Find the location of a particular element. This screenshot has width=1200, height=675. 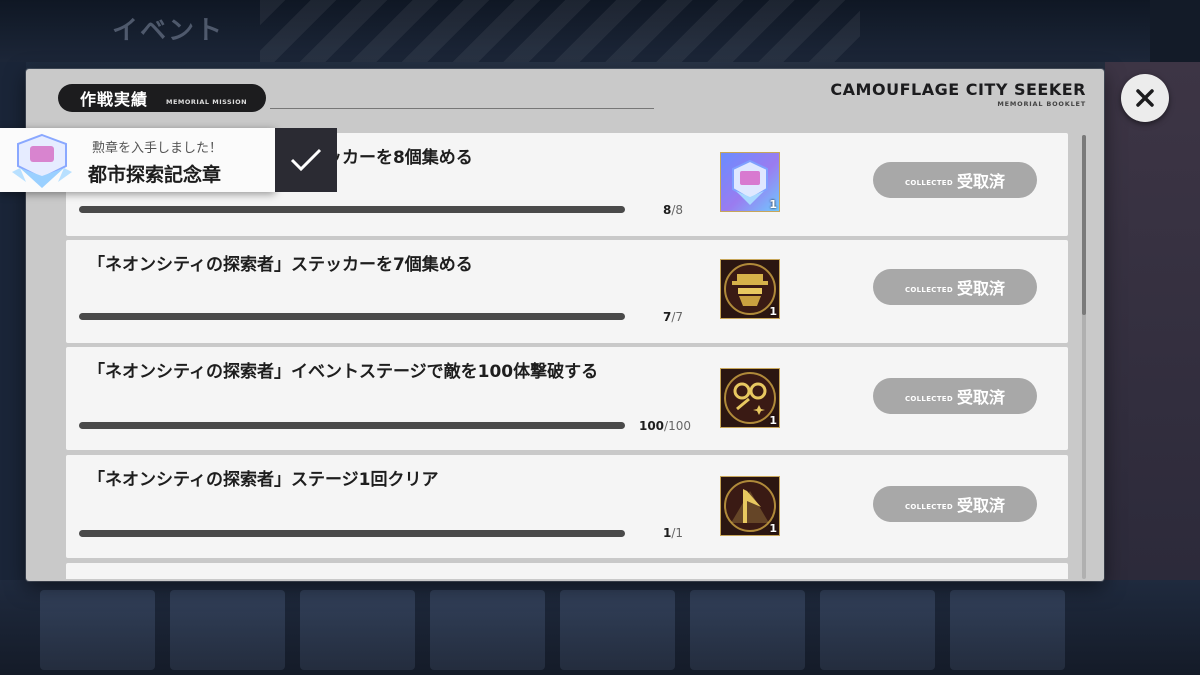

brand-subtitle: MEMORIAL BOOKLET is located at coordinates (1041, 104).